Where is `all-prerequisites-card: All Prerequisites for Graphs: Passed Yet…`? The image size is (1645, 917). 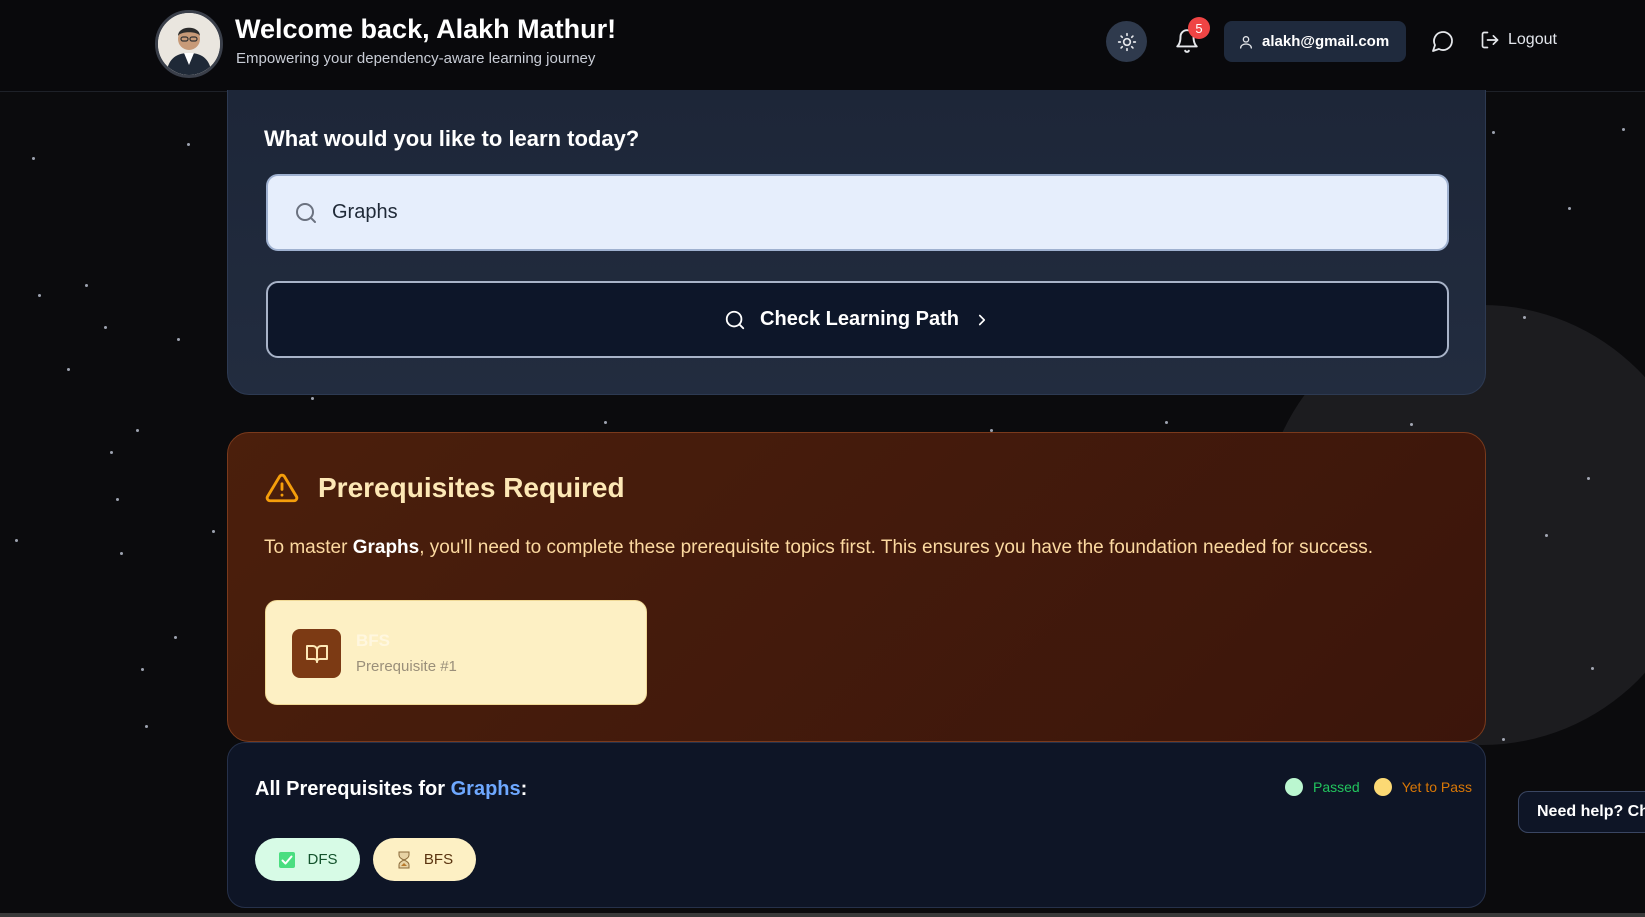 all-prerequisites-card: All Prerequisites for Graphs: Passed Yet… is located at coordinates (856, 825).